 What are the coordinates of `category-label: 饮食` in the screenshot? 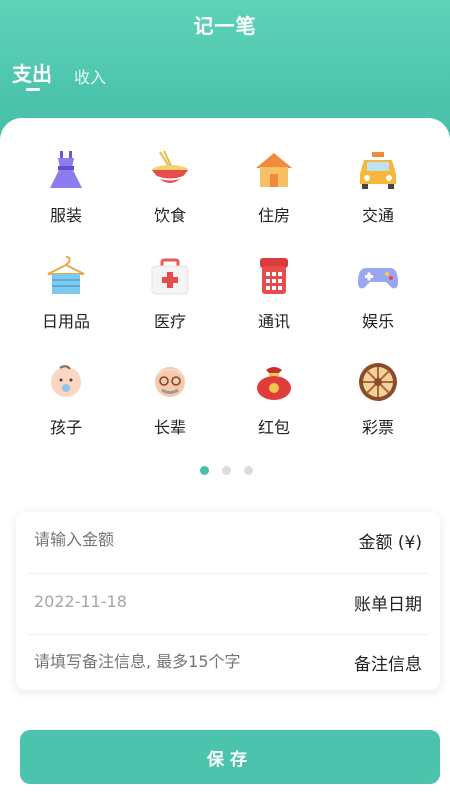 It's located at (169, 215).